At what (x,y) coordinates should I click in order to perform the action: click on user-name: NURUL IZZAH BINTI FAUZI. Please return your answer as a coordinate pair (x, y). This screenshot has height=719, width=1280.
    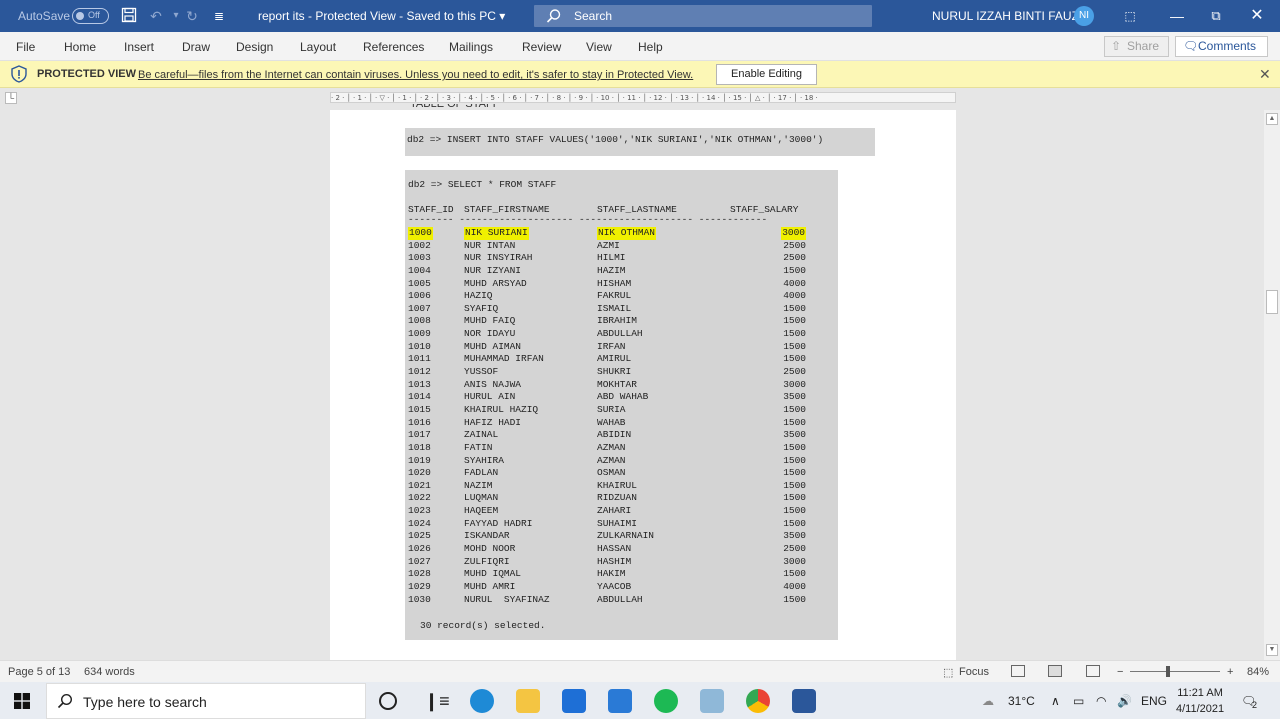
    Looking at the image, I should click on (1007, 16).